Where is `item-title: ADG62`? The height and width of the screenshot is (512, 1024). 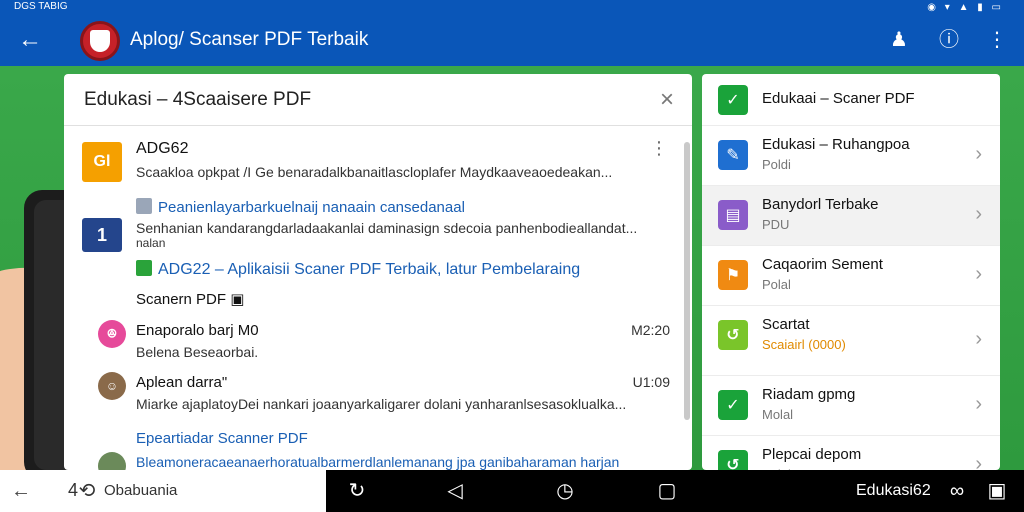
item-title: ADG62 is located at coordinates (162, 148).